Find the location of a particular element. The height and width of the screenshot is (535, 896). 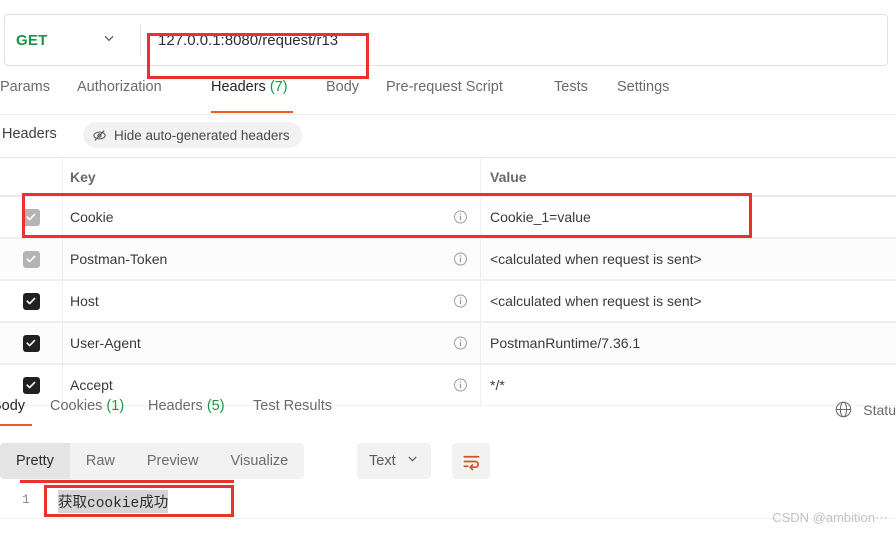

response-status-zone: Statu is located at coordinates (865, 409).